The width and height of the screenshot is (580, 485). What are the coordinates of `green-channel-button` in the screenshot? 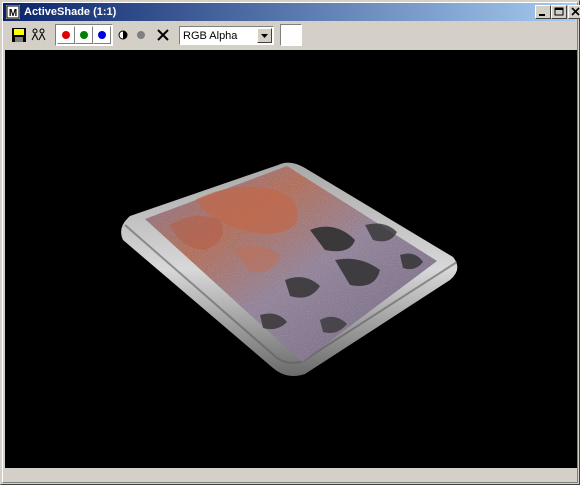 It's located at (84, 35).